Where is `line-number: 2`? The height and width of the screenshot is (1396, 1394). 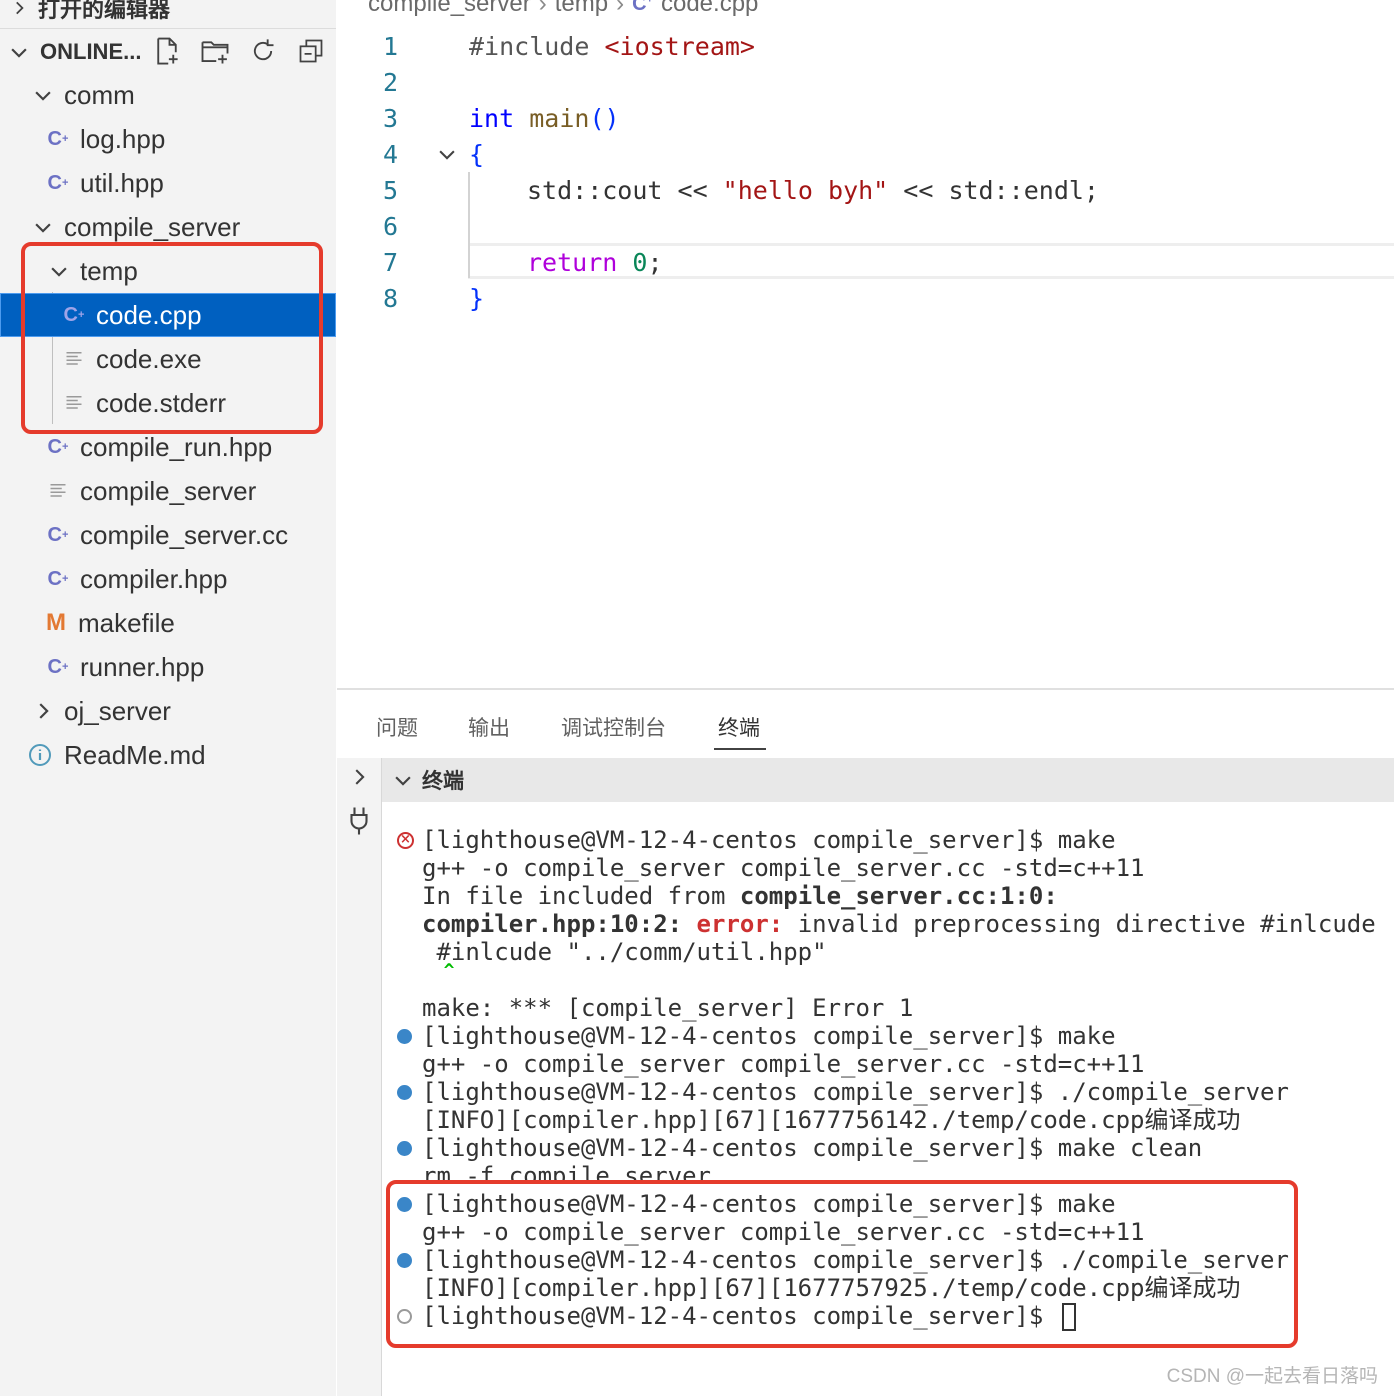 line-number: 2 is located at coordinates (391, 82).